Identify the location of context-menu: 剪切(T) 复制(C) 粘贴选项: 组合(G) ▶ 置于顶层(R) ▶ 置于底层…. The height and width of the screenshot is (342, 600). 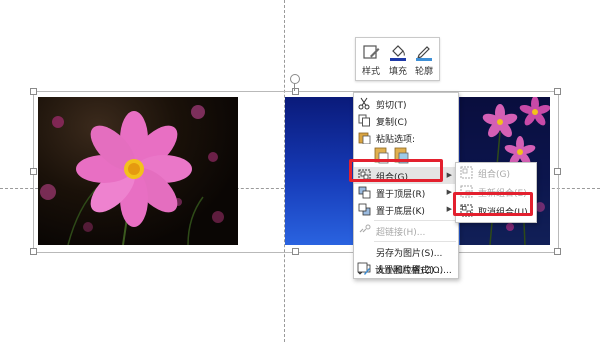
(406, 185).